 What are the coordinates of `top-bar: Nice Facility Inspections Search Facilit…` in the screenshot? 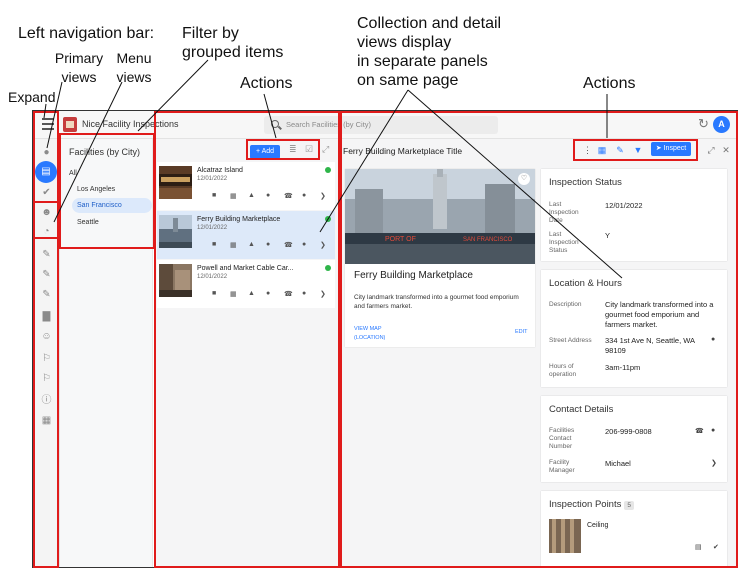 It's located at (385, 125).